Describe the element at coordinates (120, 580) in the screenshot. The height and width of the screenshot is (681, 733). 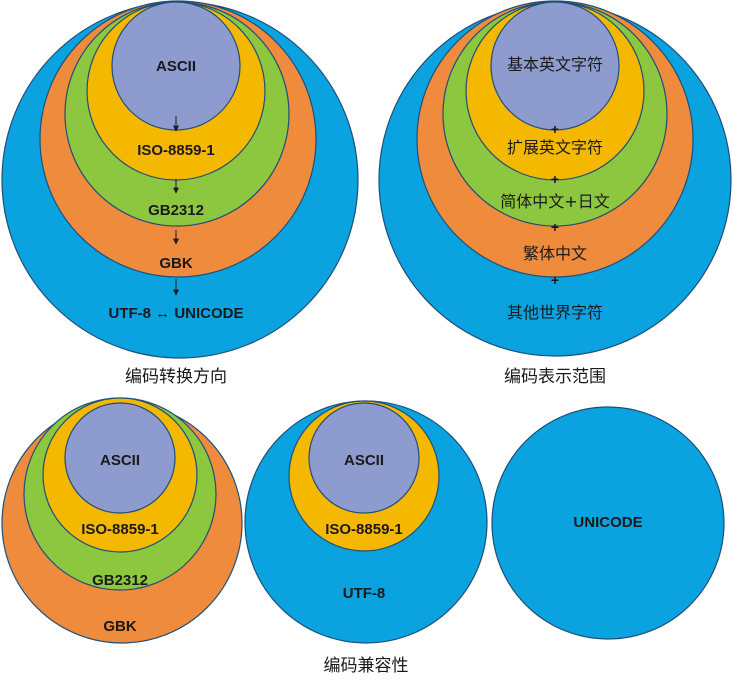
I see `label-gb2312-gbk: GB2312` at that location.